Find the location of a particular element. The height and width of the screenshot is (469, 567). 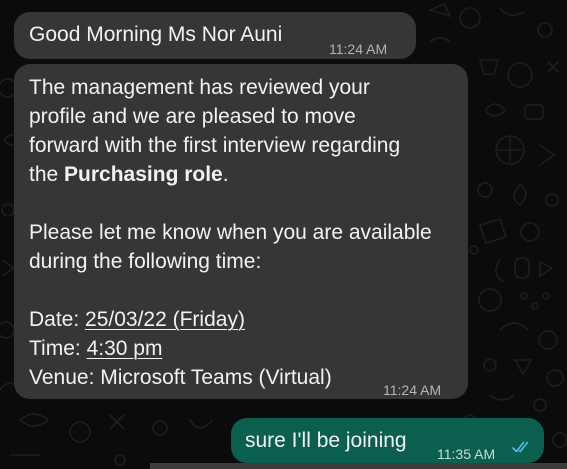

message-bubble-greeting: Good Morning Ms Nor Auni 11:24 AM is located at coordinates (215, 35).